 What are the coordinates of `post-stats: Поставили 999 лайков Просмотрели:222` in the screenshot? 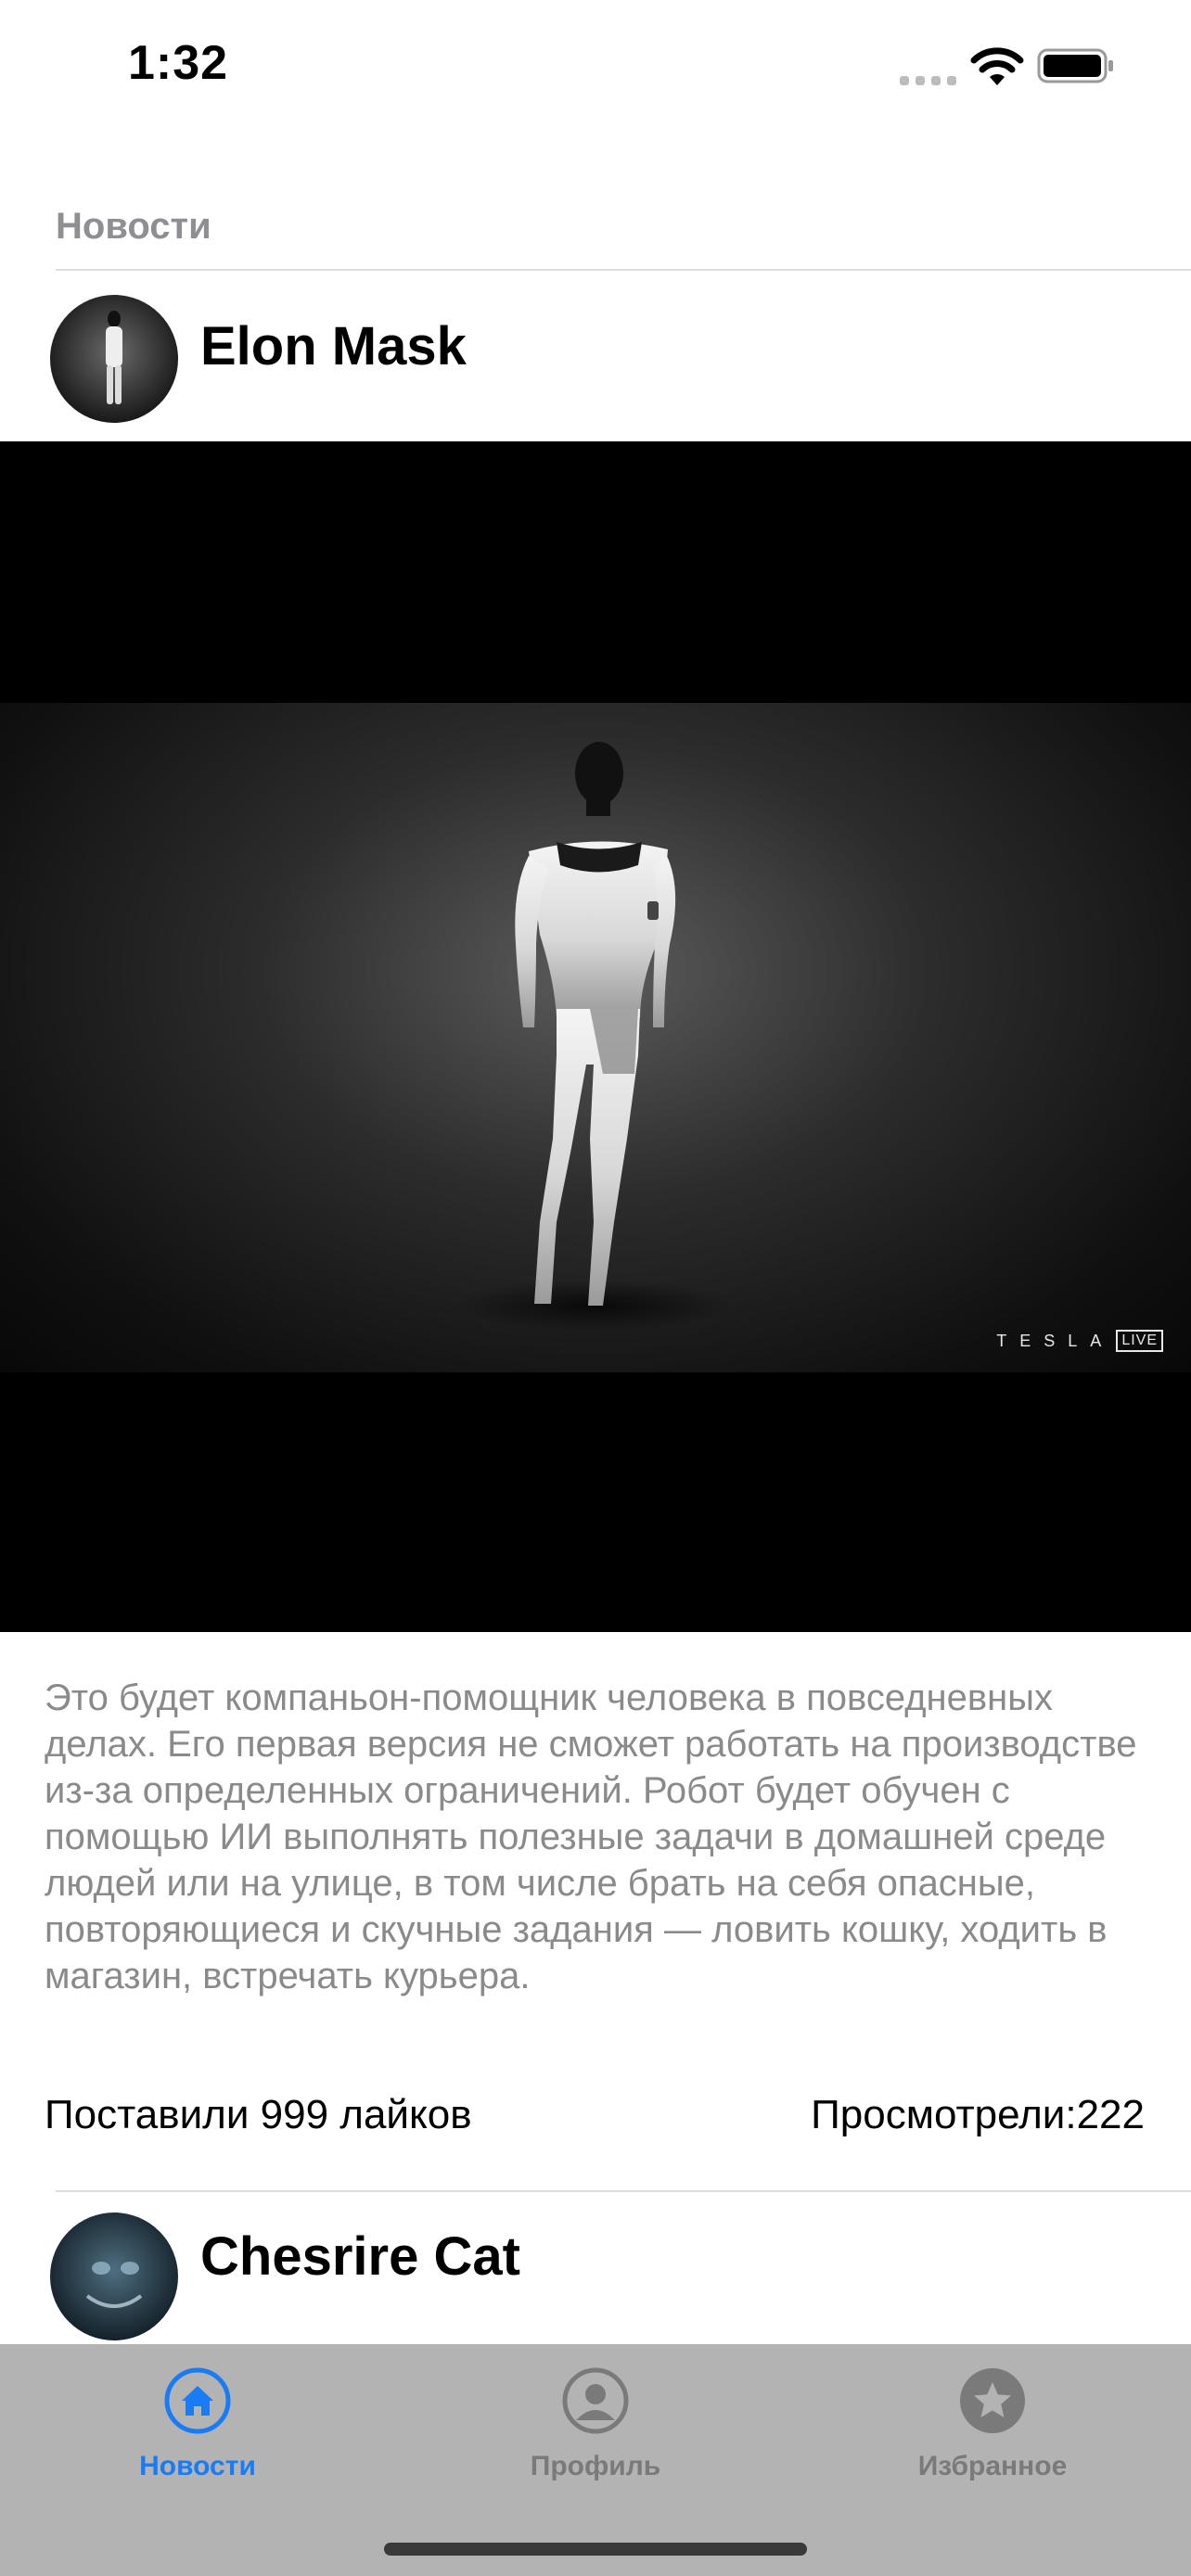 It's located at (595, 2115).